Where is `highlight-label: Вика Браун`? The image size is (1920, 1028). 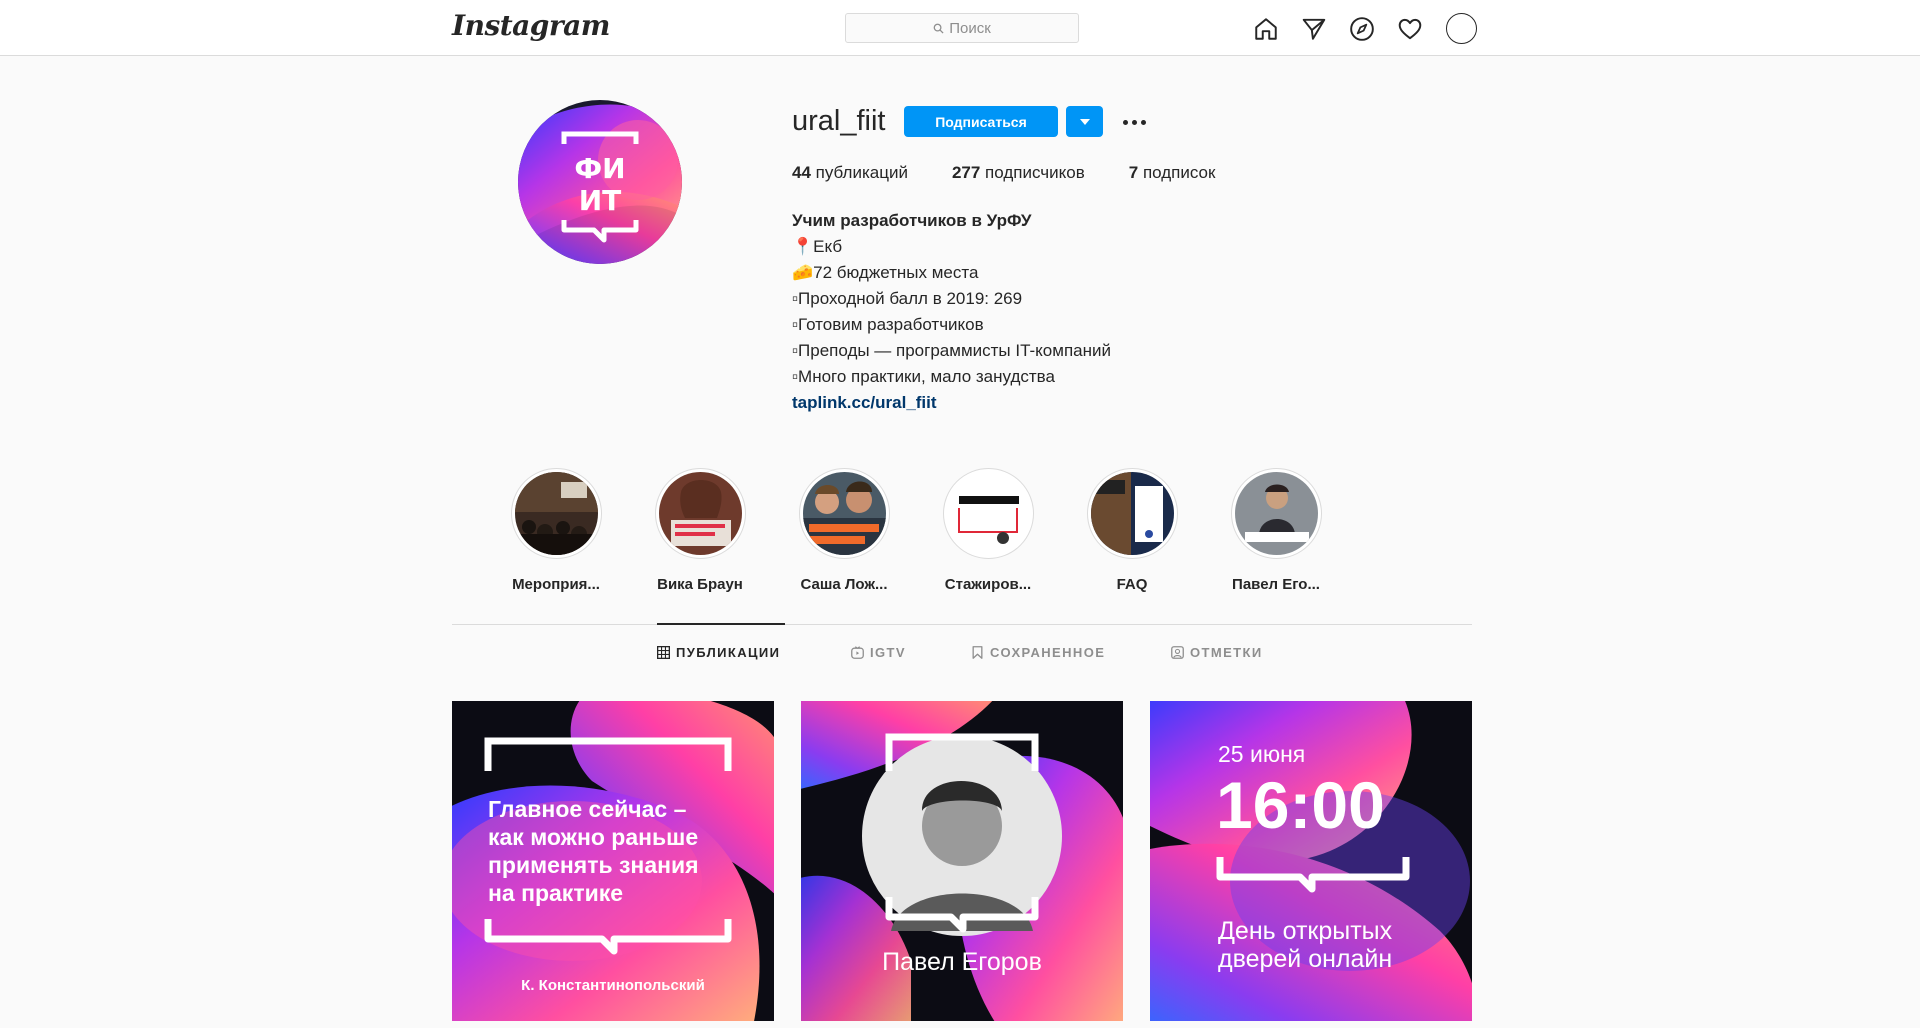 highlight-label: Вика Браун is located at coordinates (700, 584).